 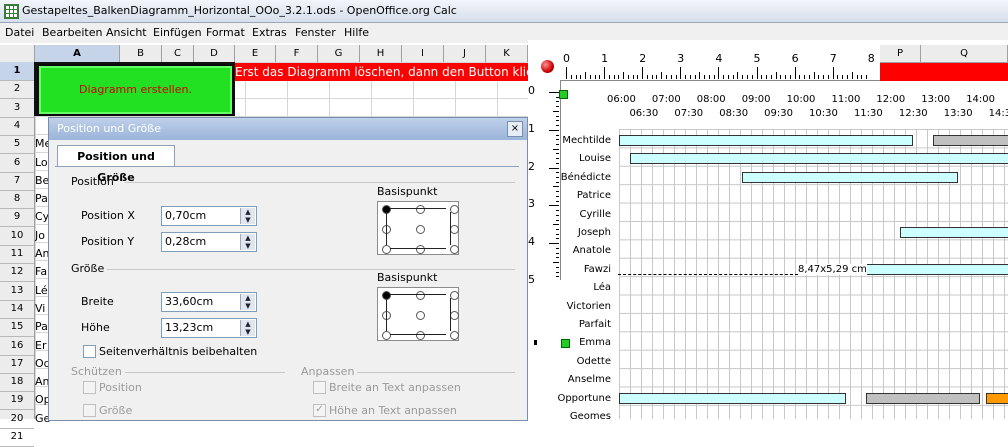 What do you see at coordinates (465, 53) in the screenshot?
I see `column-header-j: J` at bounding box center [465, 53].